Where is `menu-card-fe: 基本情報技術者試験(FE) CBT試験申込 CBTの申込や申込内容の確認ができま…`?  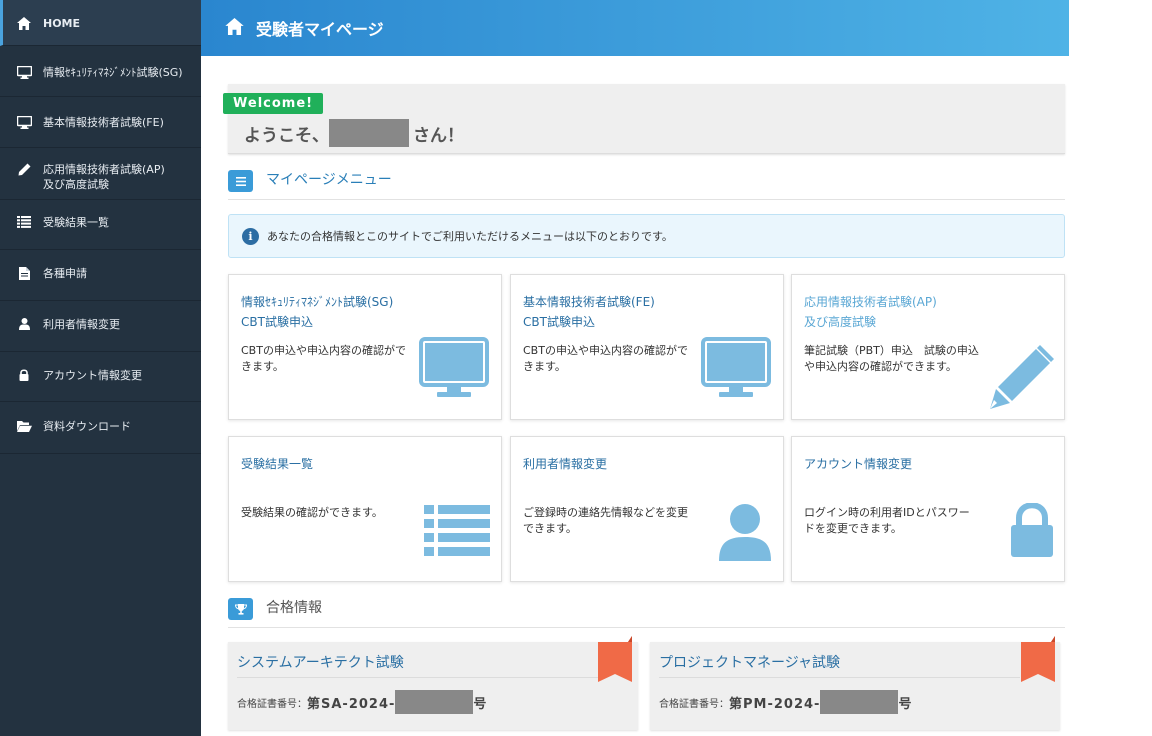 menu-card-fe: 基本情報技術者試験(FE) CBT試験申込 CBTの申込や申込内容の確認ができま… is located at coordinates (647, 347).